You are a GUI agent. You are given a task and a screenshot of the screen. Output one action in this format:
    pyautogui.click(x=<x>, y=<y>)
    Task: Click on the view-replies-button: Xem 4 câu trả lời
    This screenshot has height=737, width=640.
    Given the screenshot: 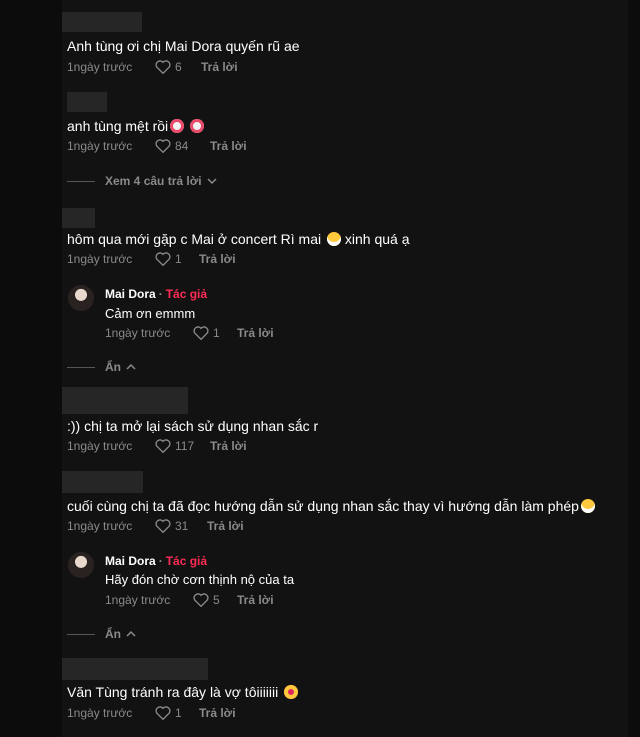 What is the action you would take?
    pyautogui.click(x=142, y=181)
    